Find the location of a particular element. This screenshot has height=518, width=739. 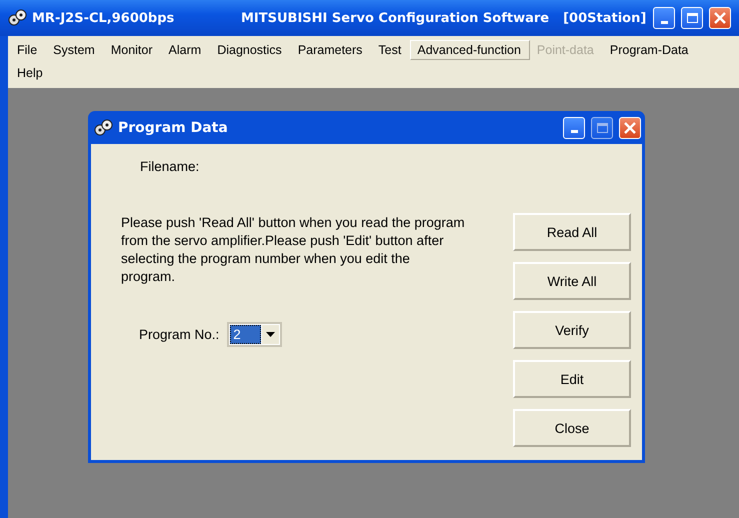

menu-item: Test is located at coordinates (390, 50).